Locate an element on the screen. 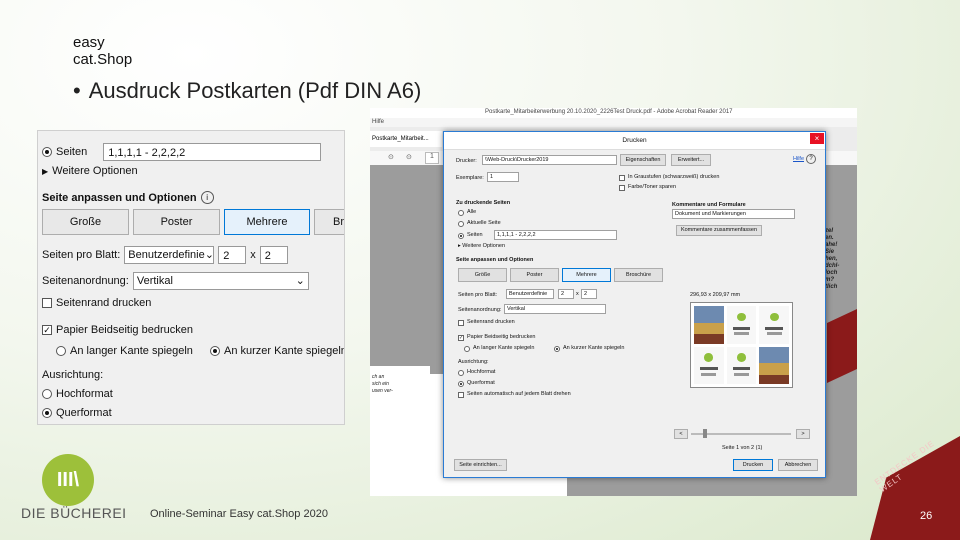 This screenshot has height=540, width=960. side-text-line: ahe! is located at coordinates (831, 245).